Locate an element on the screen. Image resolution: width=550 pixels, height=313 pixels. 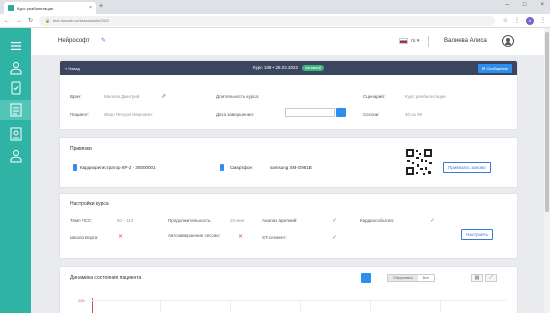
back-arrow-icon: ← is located at coordinates (7, 21).